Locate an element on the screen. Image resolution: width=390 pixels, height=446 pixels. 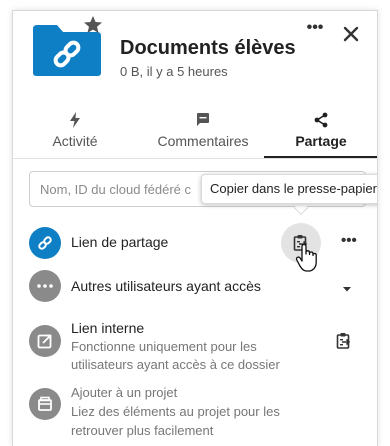
tab-share: Partage is located at coordinates (320, 135).